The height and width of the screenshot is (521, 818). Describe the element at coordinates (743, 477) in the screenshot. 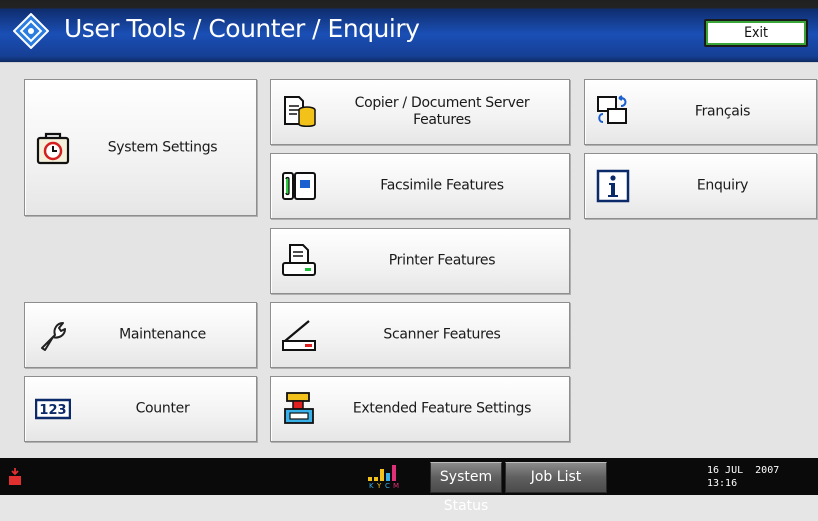

I see `date-time: 16 JUL 2007 13:16` at that location.